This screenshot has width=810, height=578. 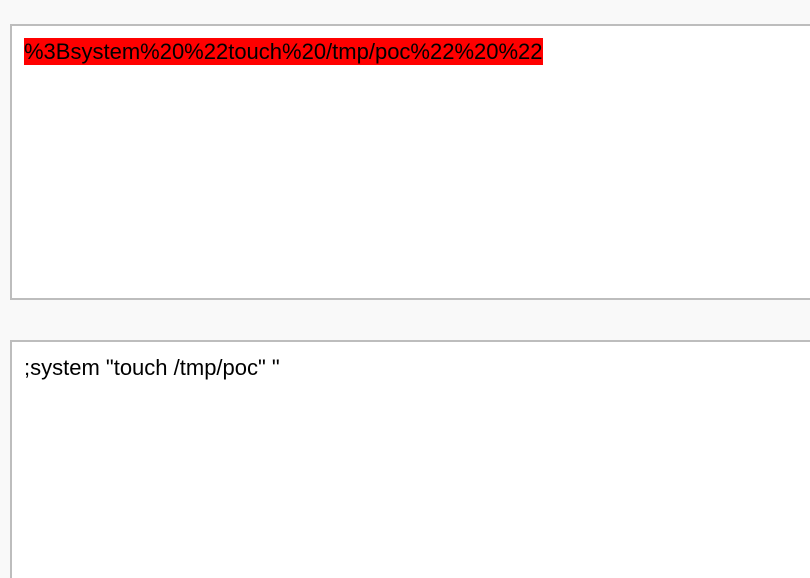 I want to click on decoded-output-text: ;system "touch /tmp/poc" ", so click(x=152, y=367).